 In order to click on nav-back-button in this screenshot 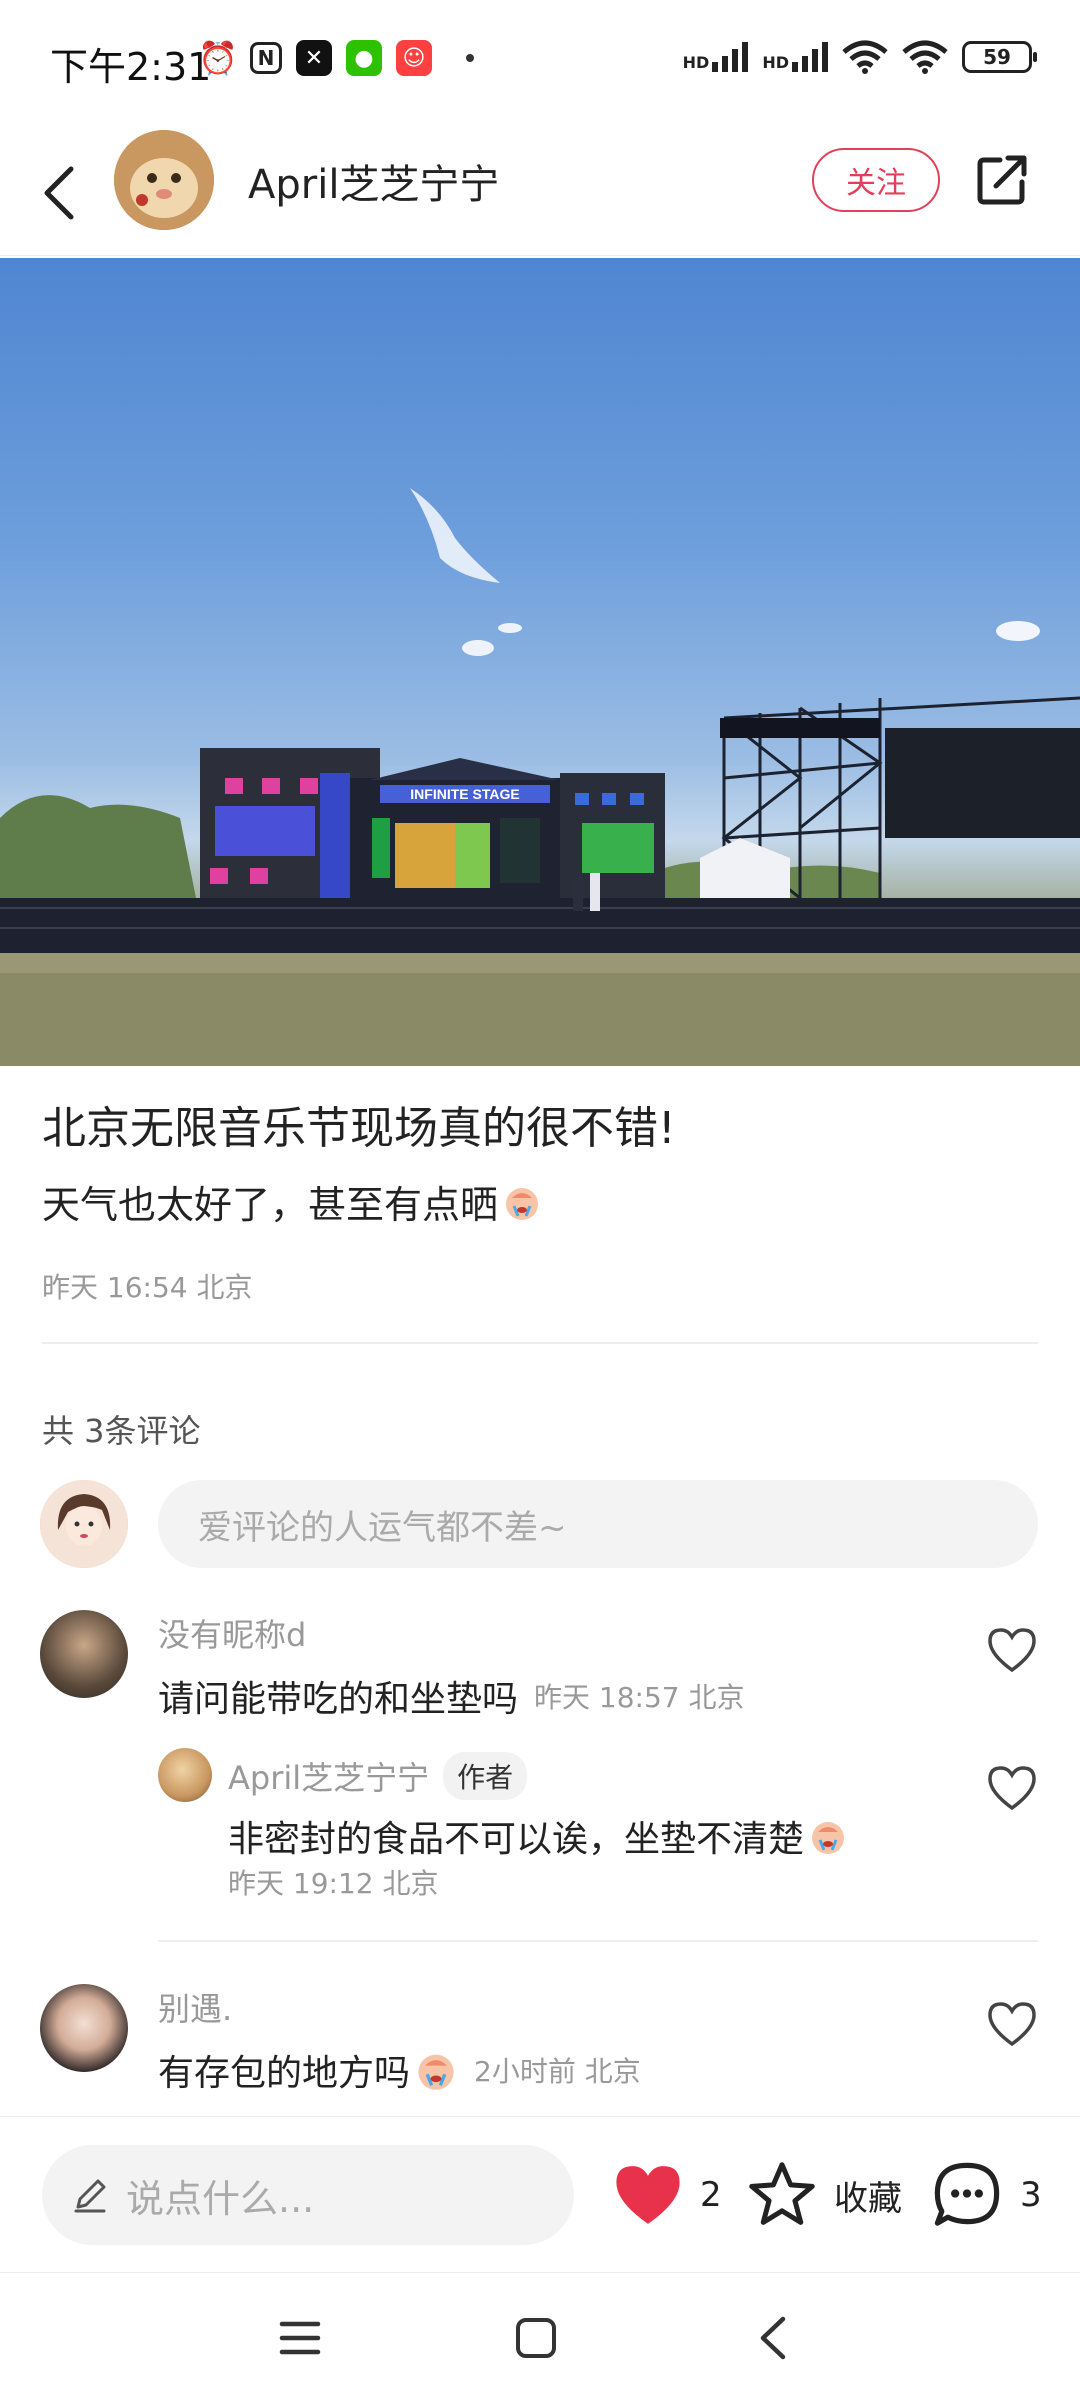, I will do `click(772, 2338)`.